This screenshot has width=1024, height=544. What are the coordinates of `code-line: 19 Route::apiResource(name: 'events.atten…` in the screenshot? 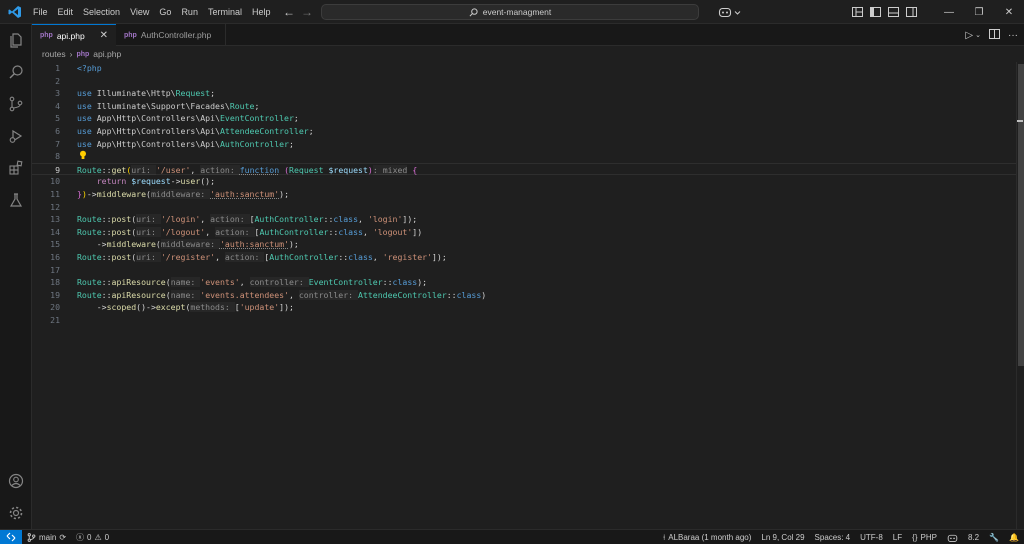 It's located at (268, 294).